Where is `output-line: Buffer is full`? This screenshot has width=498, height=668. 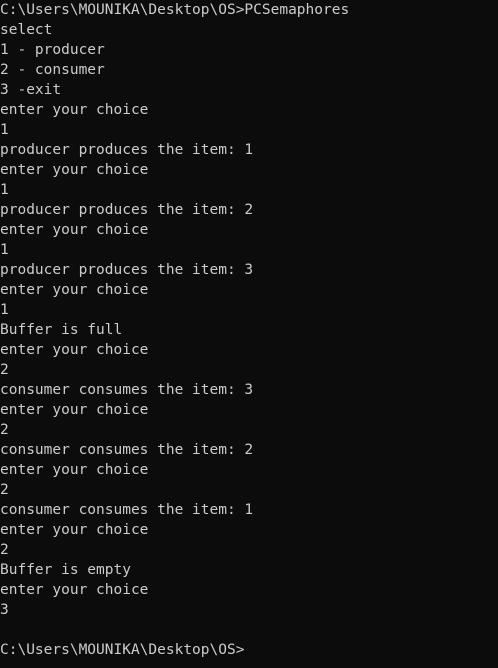 output-line: Buffer is full is located at coordinates (61, 330).